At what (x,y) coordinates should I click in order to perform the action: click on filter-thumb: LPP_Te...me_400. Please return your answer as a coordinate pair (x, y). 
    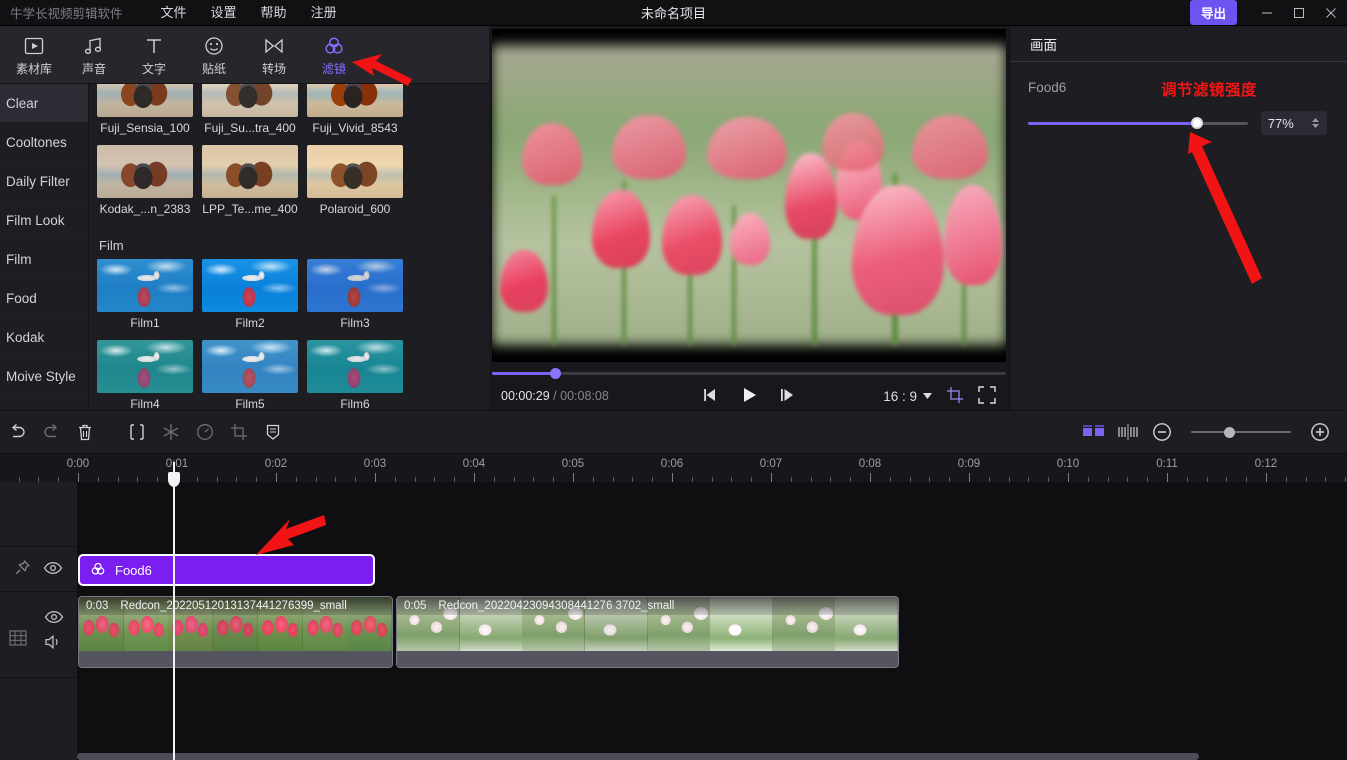
    Looking at the image, I should click on (250, 184).